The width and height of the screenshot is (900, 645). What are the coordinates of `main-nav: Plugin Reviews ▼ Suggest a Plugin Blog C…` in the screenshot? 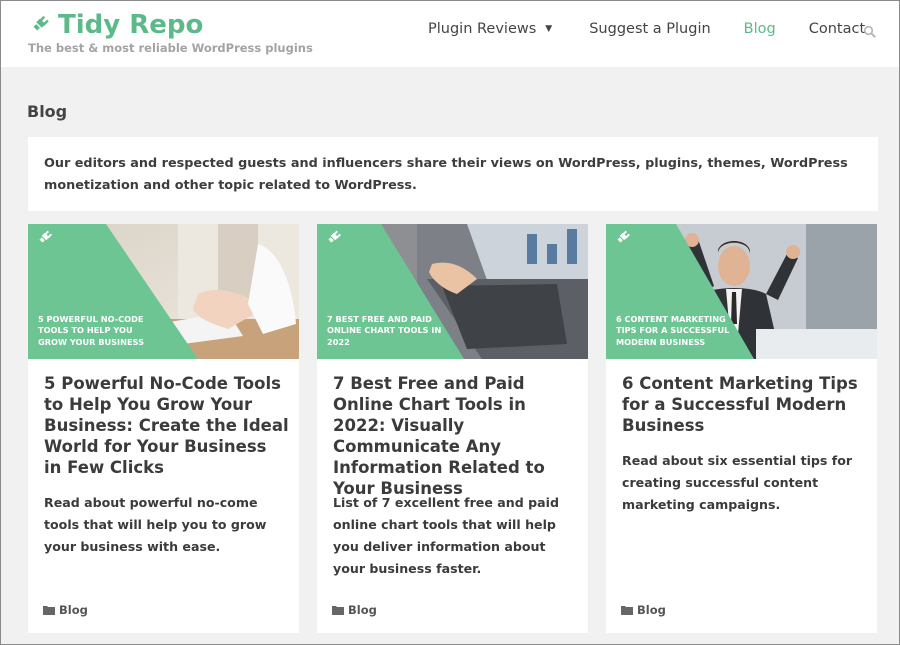 It's located at (646, 29).